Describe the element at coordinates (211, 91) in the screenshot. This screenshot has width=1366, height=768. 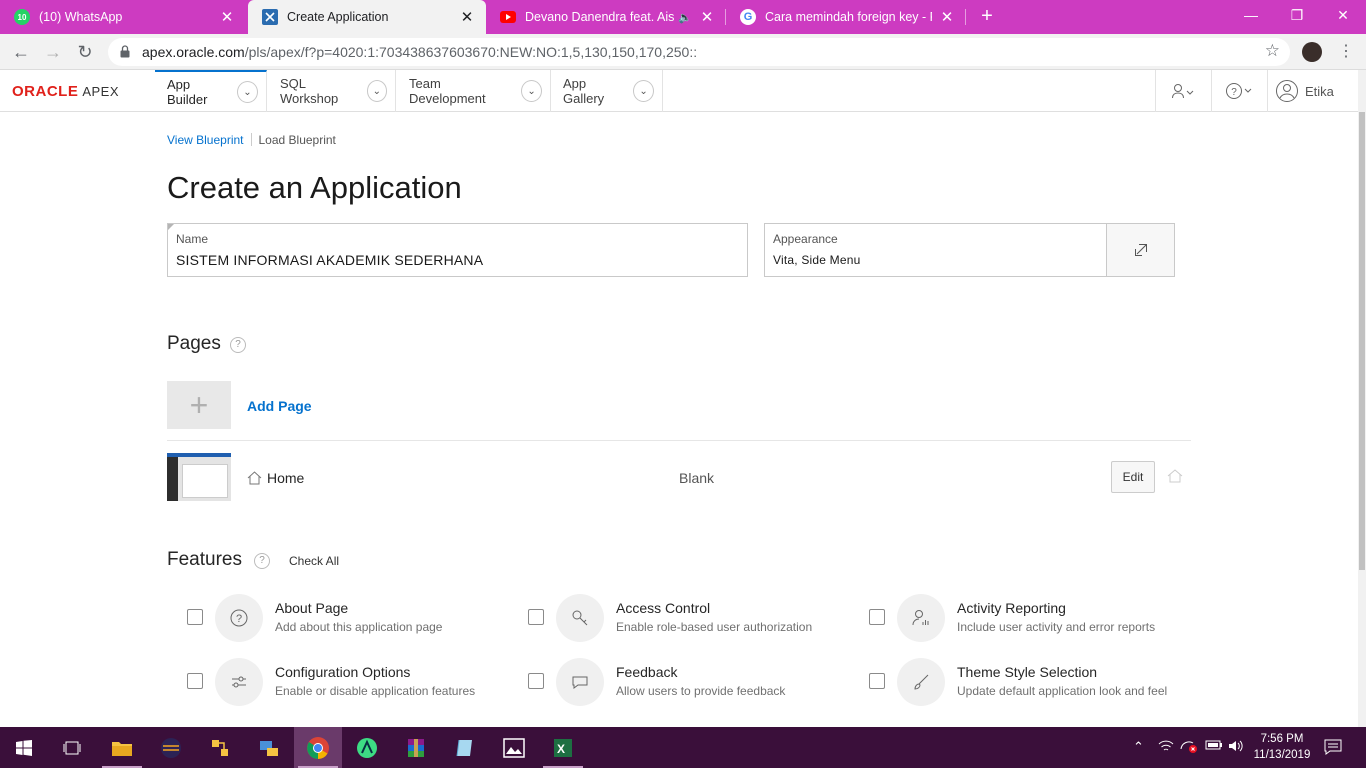
I see `nav-app-builder: App Builder ⌄` at that location.